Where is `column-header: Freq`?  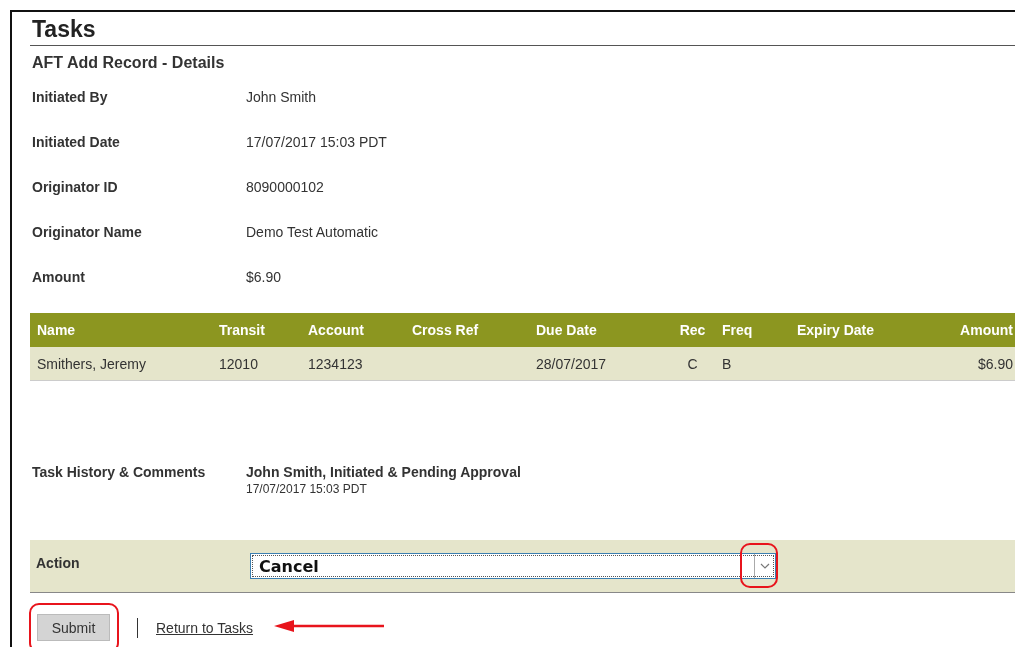 column-header: Freq is located at coordinates (737, 330).